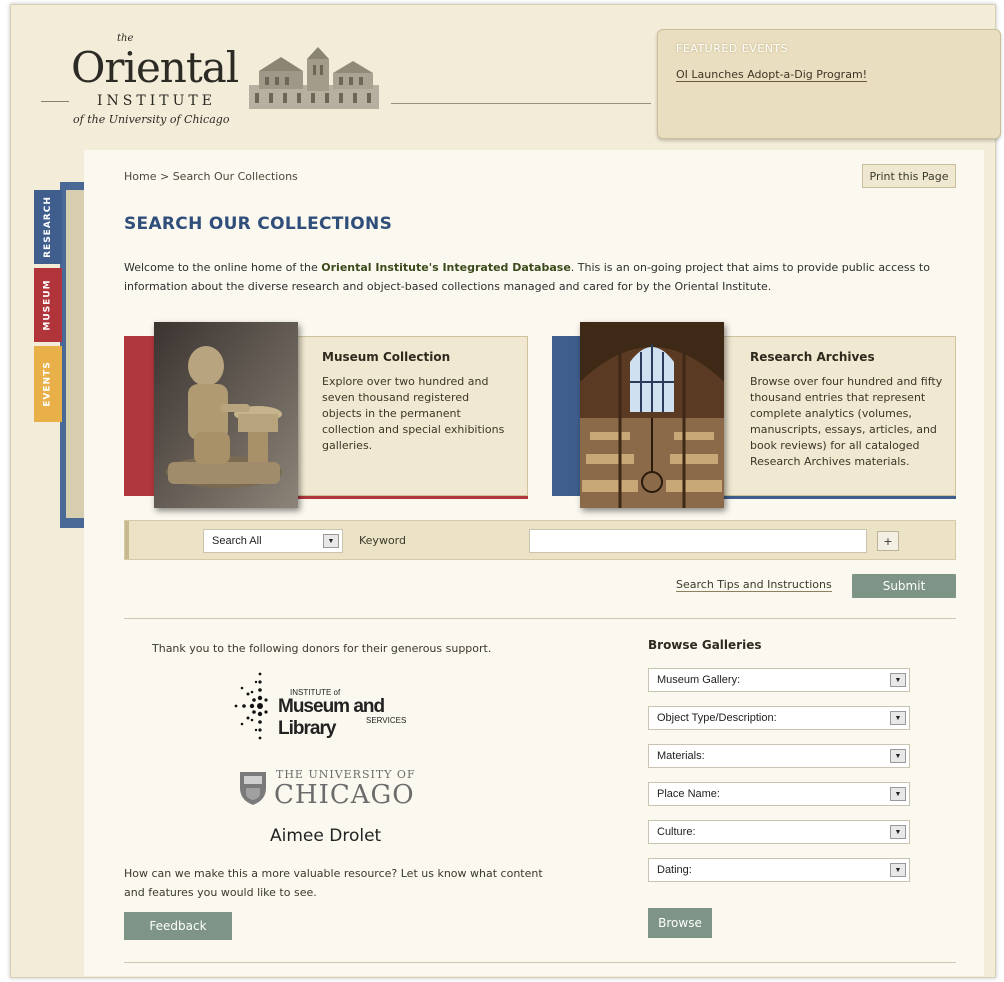 The image size is (1004, 982). What do you see at coordinates (156, 101) in the screenshot?
I see `logo-institute: INSTITUTE` at bounding box center [156, 101].